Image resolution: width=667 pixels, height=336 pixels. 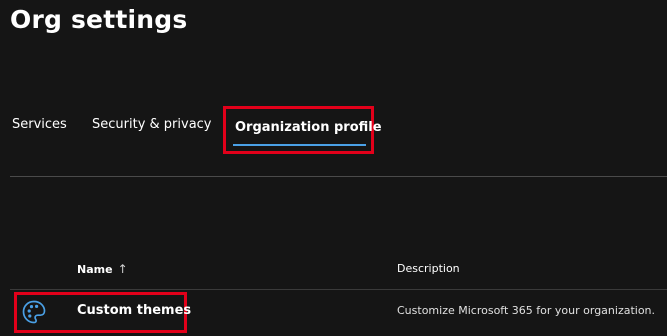 I want to click on column-header-description: Description, so click(x=428, y=268).